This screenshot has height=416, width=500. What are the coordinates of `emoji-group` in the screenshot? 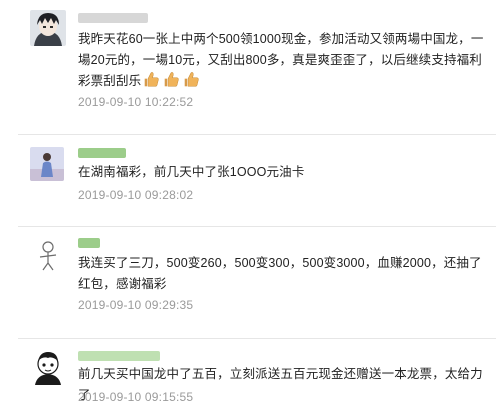 It's located at (171, 79).